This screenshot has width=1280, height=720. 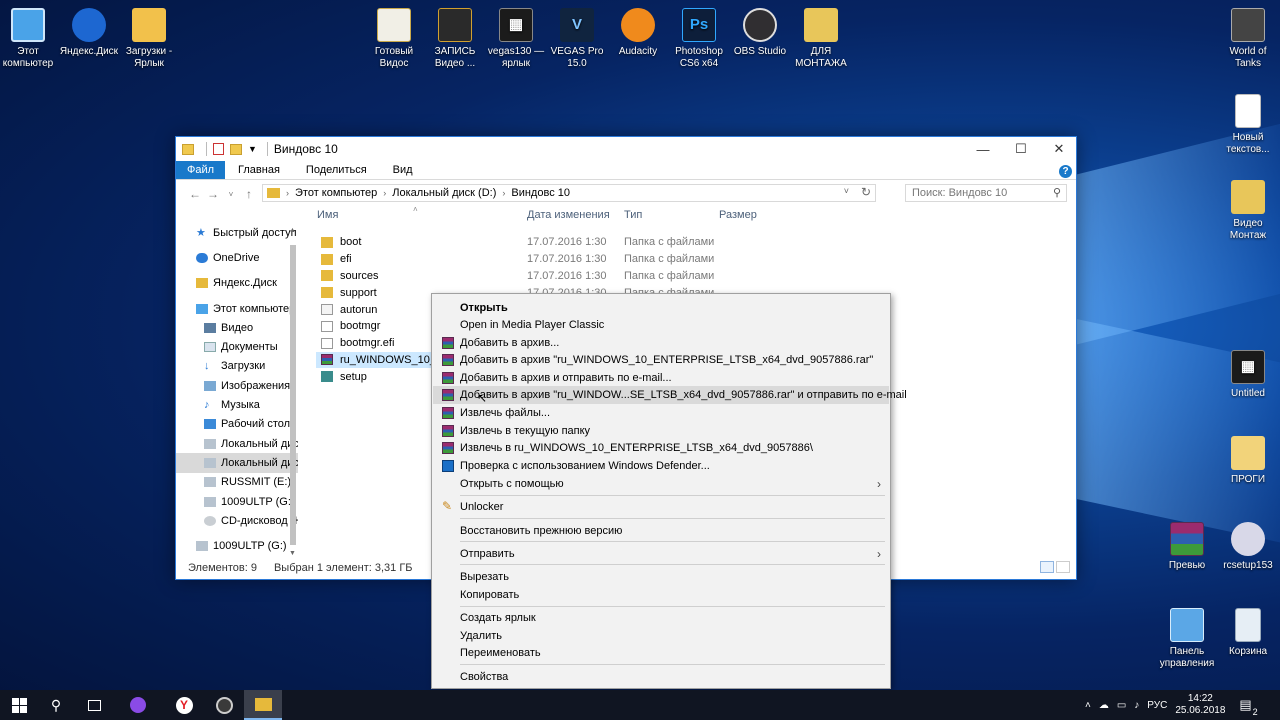 I want to click on details-view-icon, so click(x=1047, y=567).